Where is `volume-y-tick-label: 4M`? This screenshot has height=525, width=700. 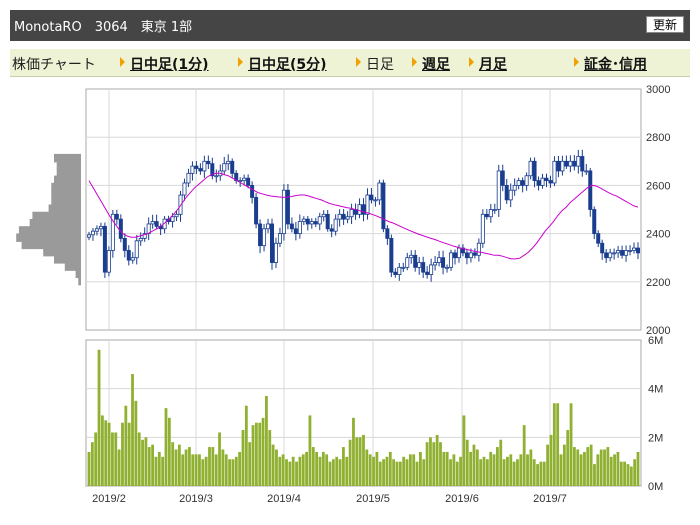
volume-y-tick-label: 4M is located at coordinates (655, 390).